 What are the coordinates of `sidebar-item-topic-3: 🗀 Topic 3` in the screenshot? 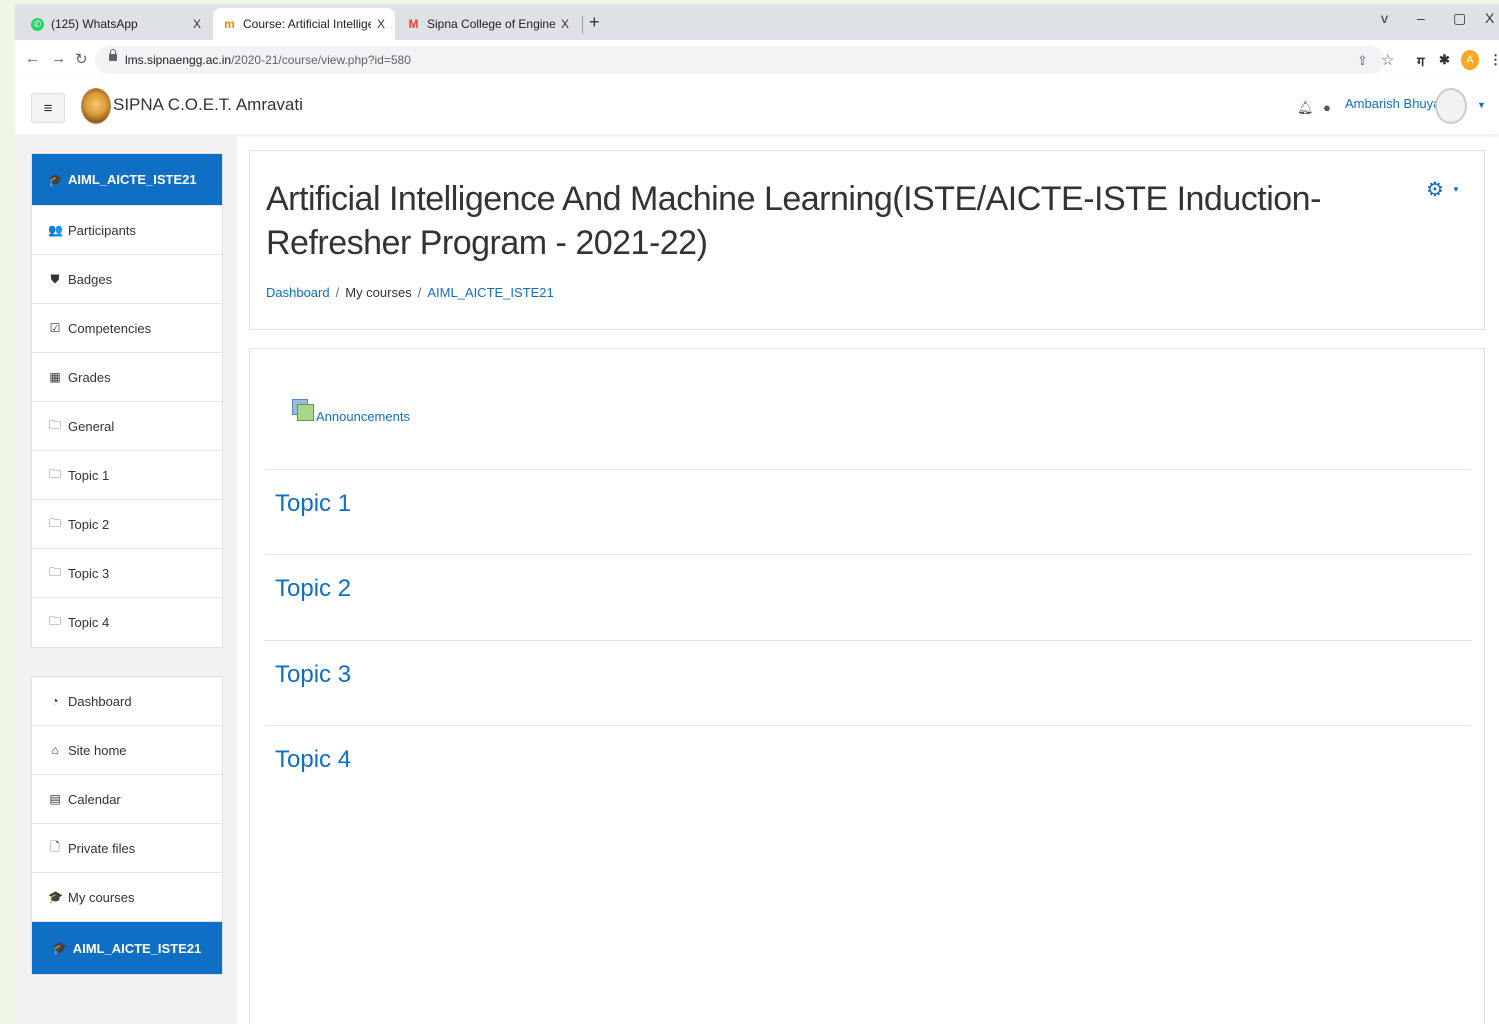 It's located at (127, 573).